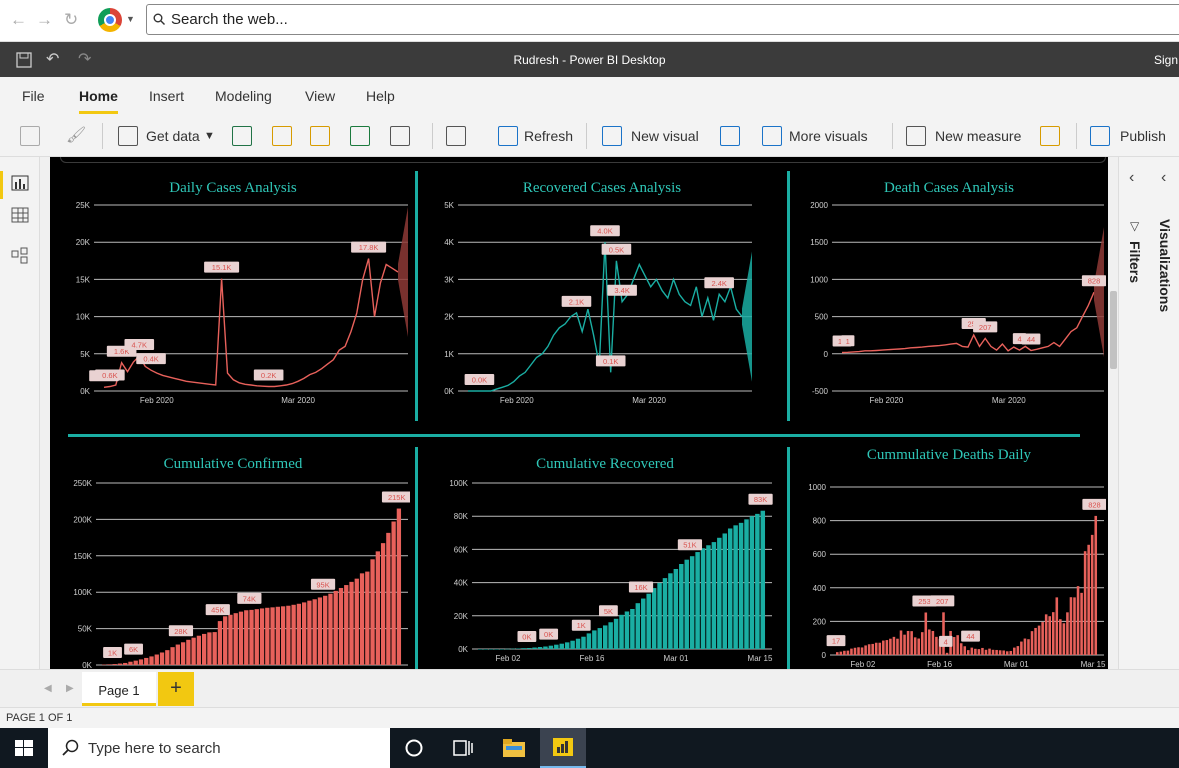 This screenshot has width=1179, height=768. I want to click on task-view-icon, so click(463, 748).